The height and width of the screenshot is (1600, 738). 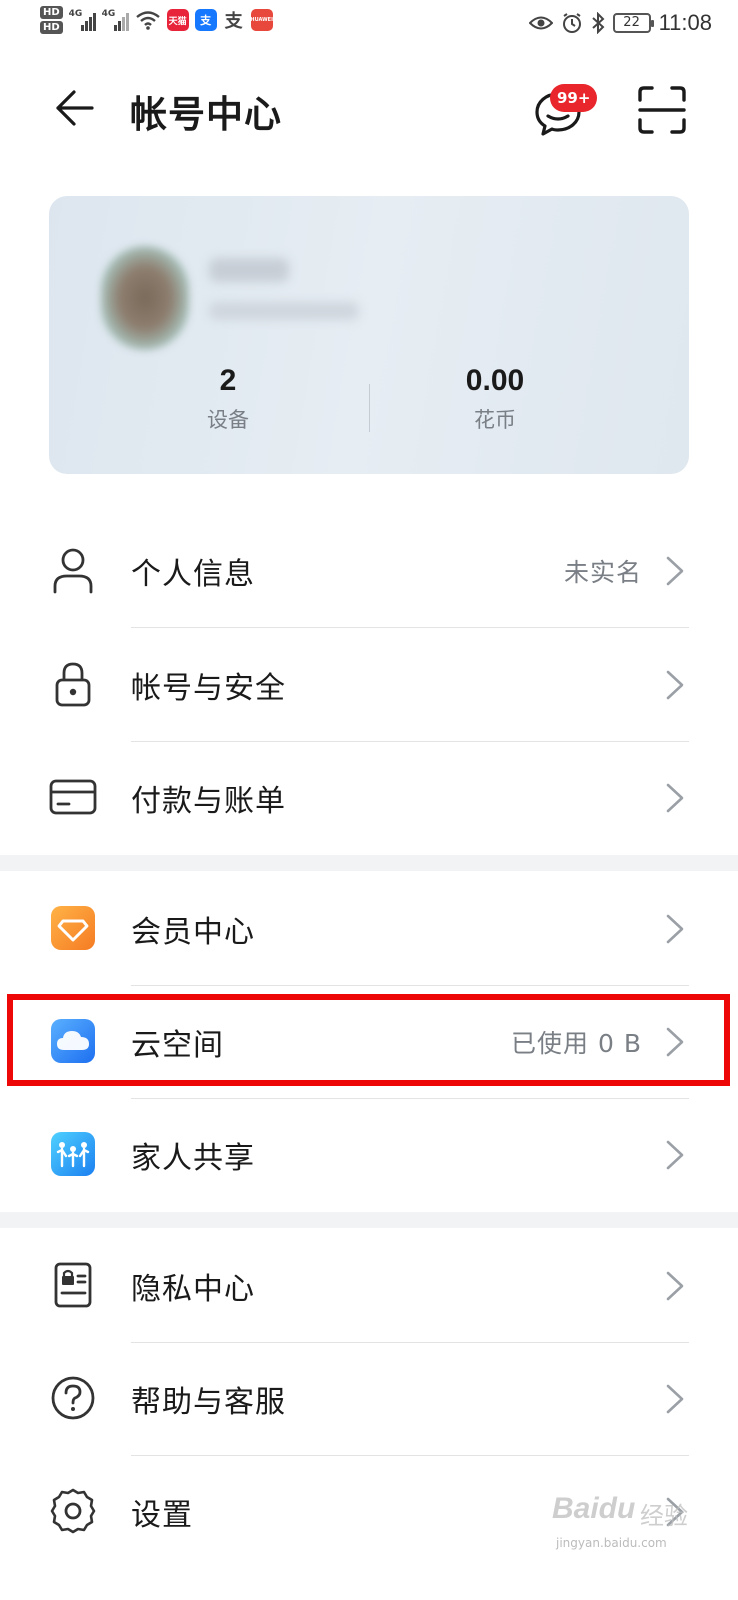 I want to click on family-icon, so click(x=73, y=1154).